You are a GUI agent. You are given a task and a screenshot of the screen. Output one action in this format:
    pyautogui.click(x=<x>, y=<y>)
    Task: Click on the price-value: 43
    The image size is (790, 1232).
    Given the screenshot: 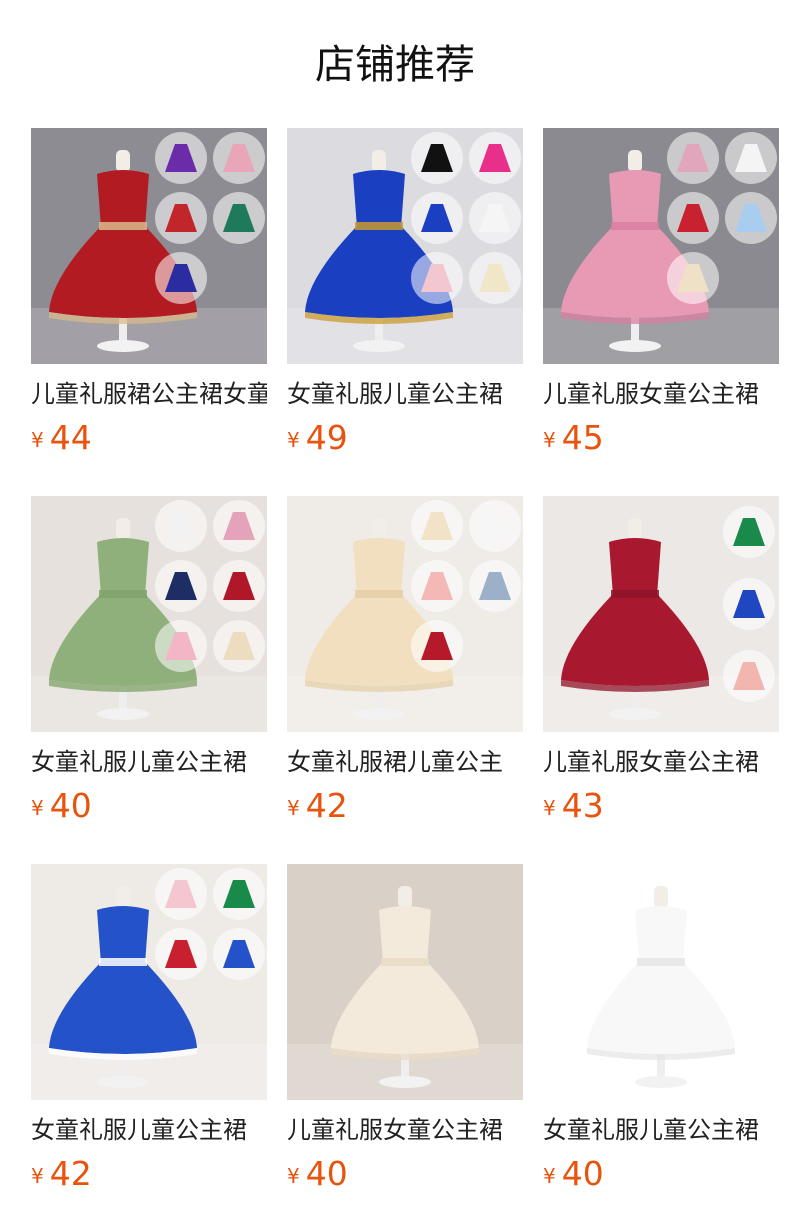 What is the action you would take?
    pyautogui.click(x=582, y=805)
    